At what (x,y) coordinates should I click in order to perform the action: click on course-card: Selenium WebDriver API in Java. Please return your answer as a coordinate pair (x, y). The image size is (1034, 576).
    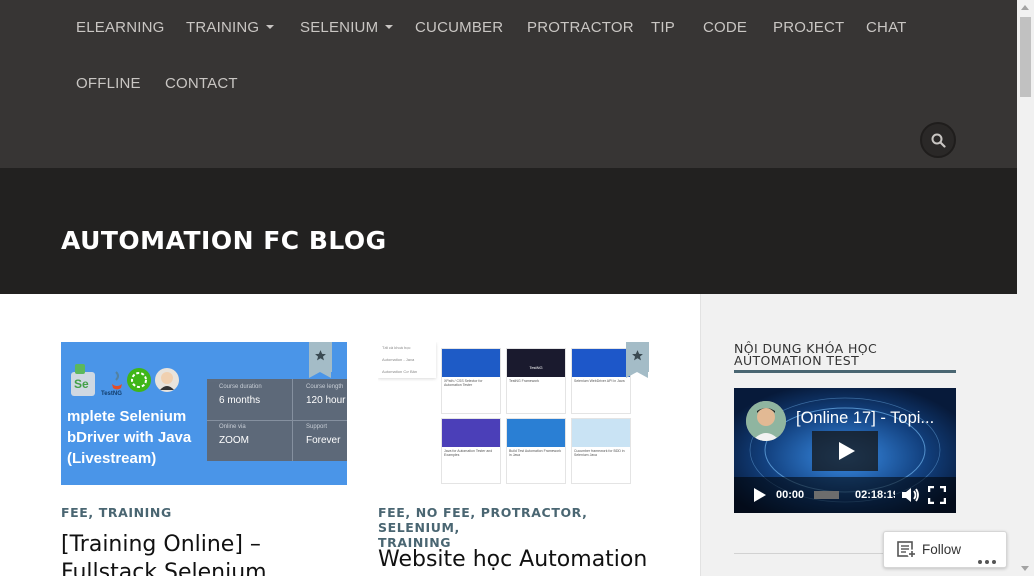
    Looking at the image, I should click on (601, 381).